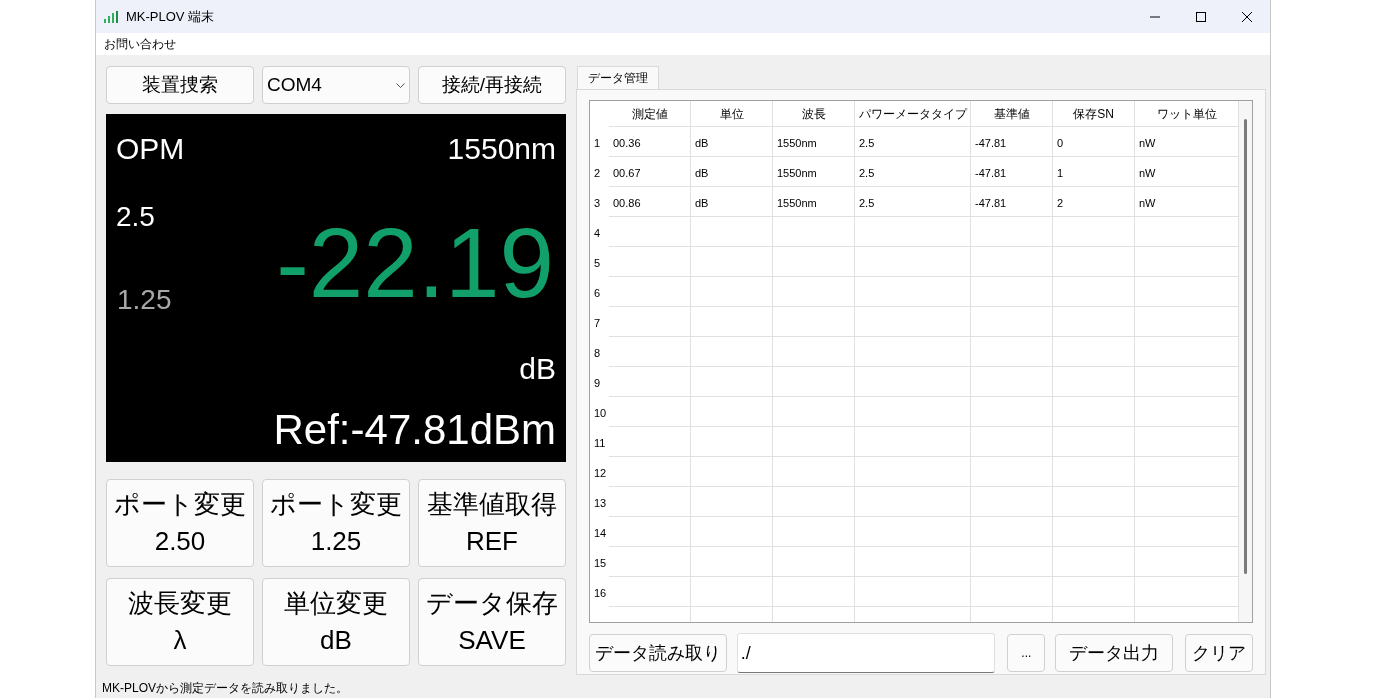  What do you see at coordinates (600, 413) in the screenshot?
I see `row-number: 10` at bounding box center [600, 413].